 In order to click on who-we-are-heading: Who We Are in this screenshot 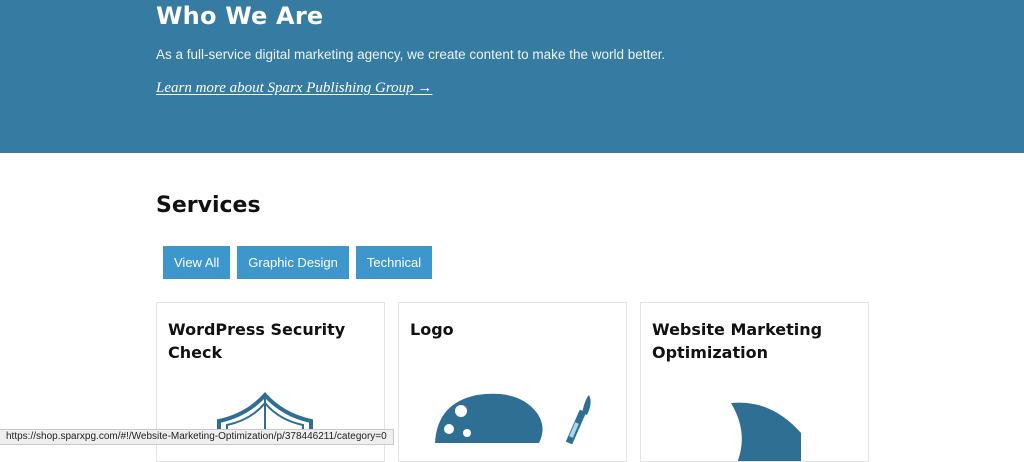, I will do `click(240, 16)`.